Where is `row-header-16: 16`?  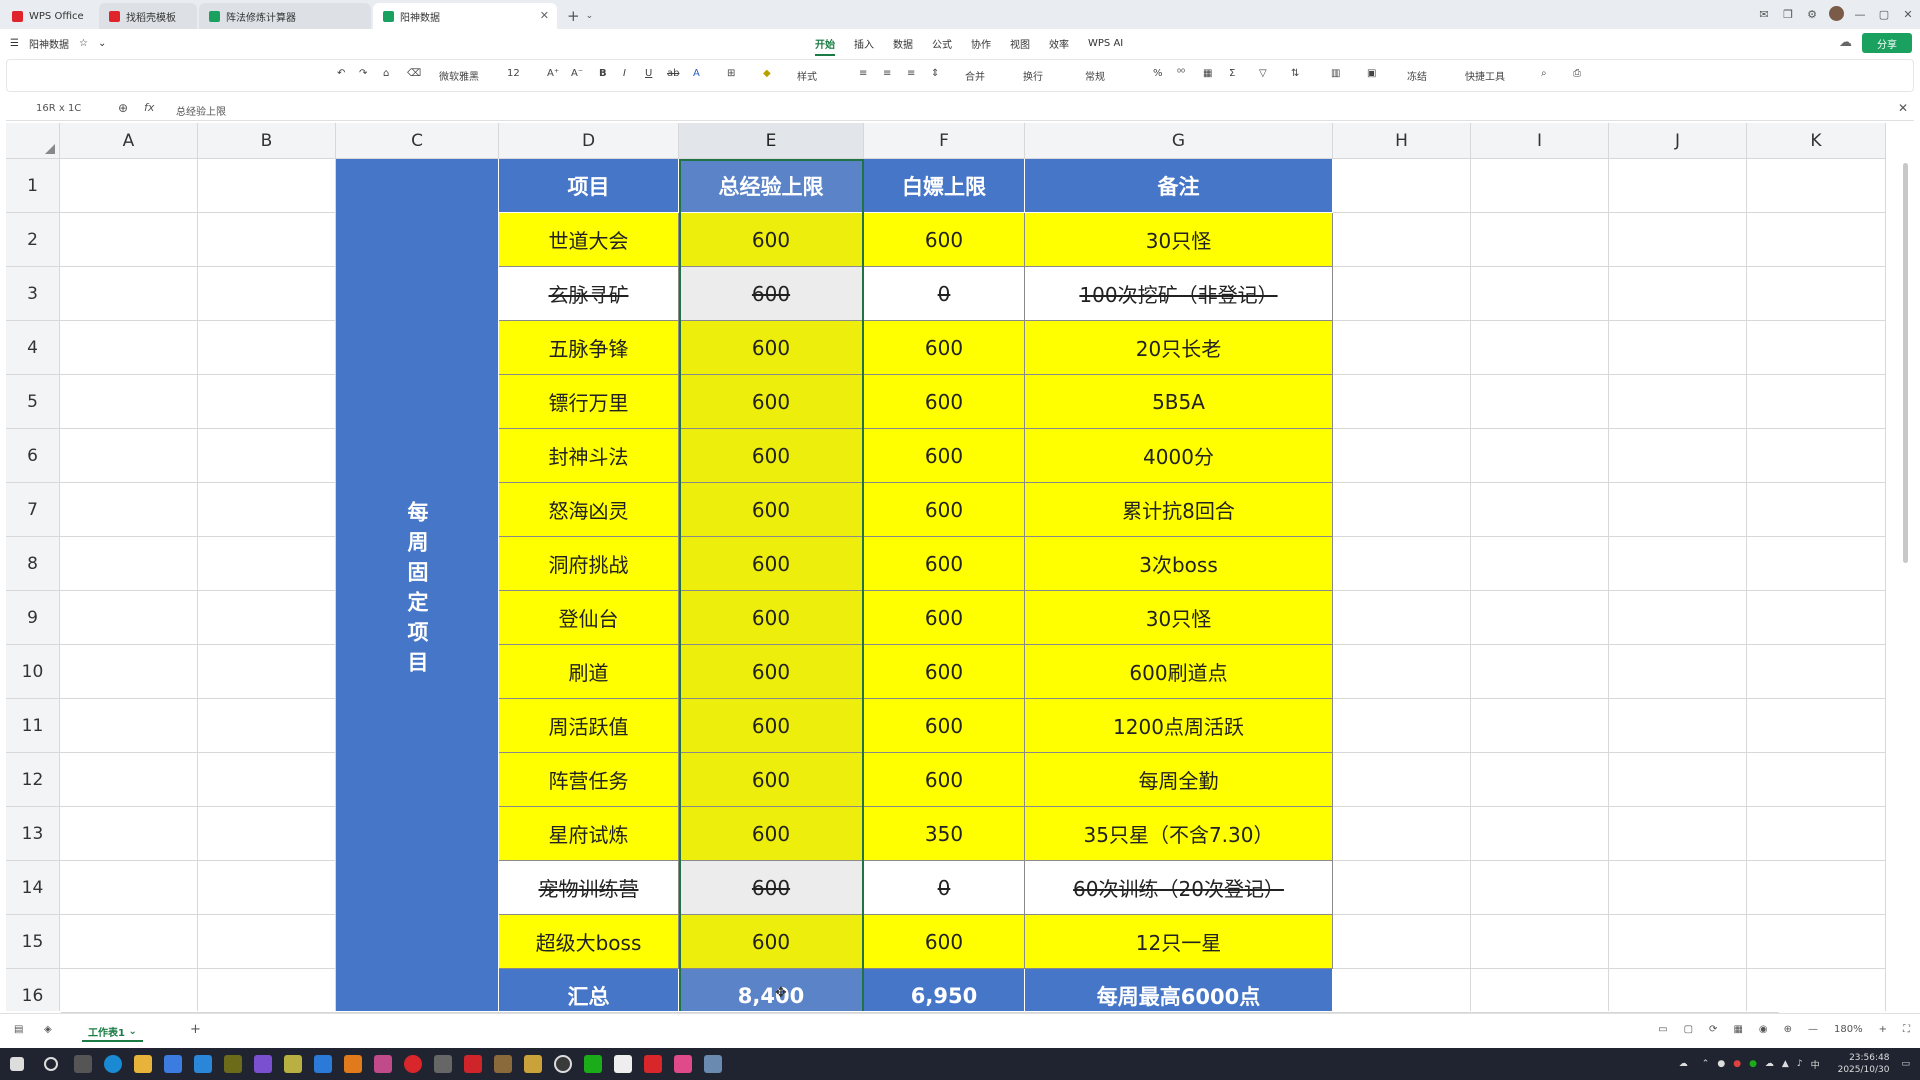 row-header-16: 16 is located at coordinates (33, 990).